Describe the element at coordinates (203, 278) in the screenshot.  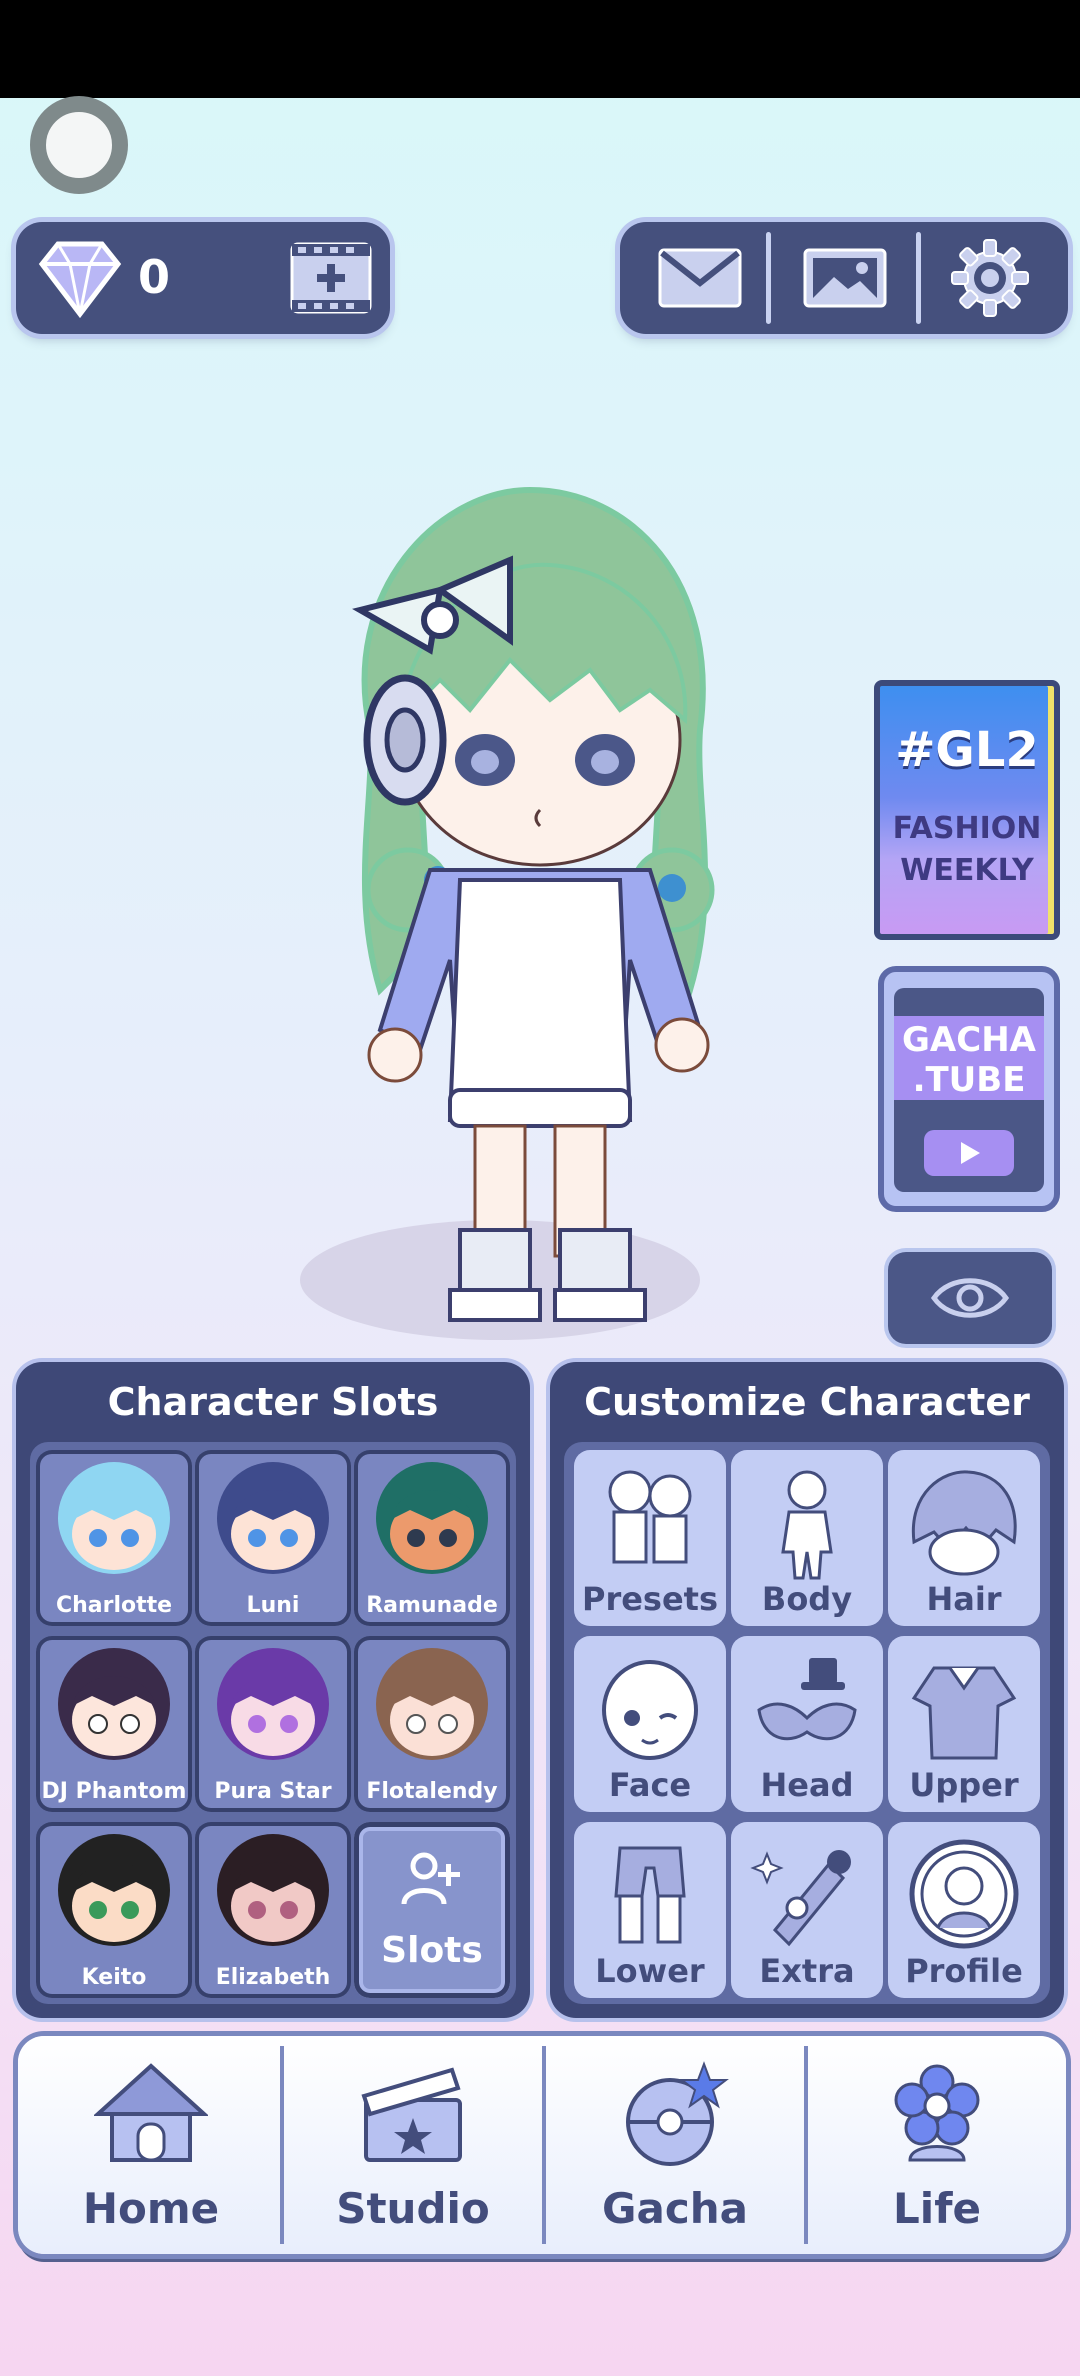
I see `currency-bar: 0` at that location.